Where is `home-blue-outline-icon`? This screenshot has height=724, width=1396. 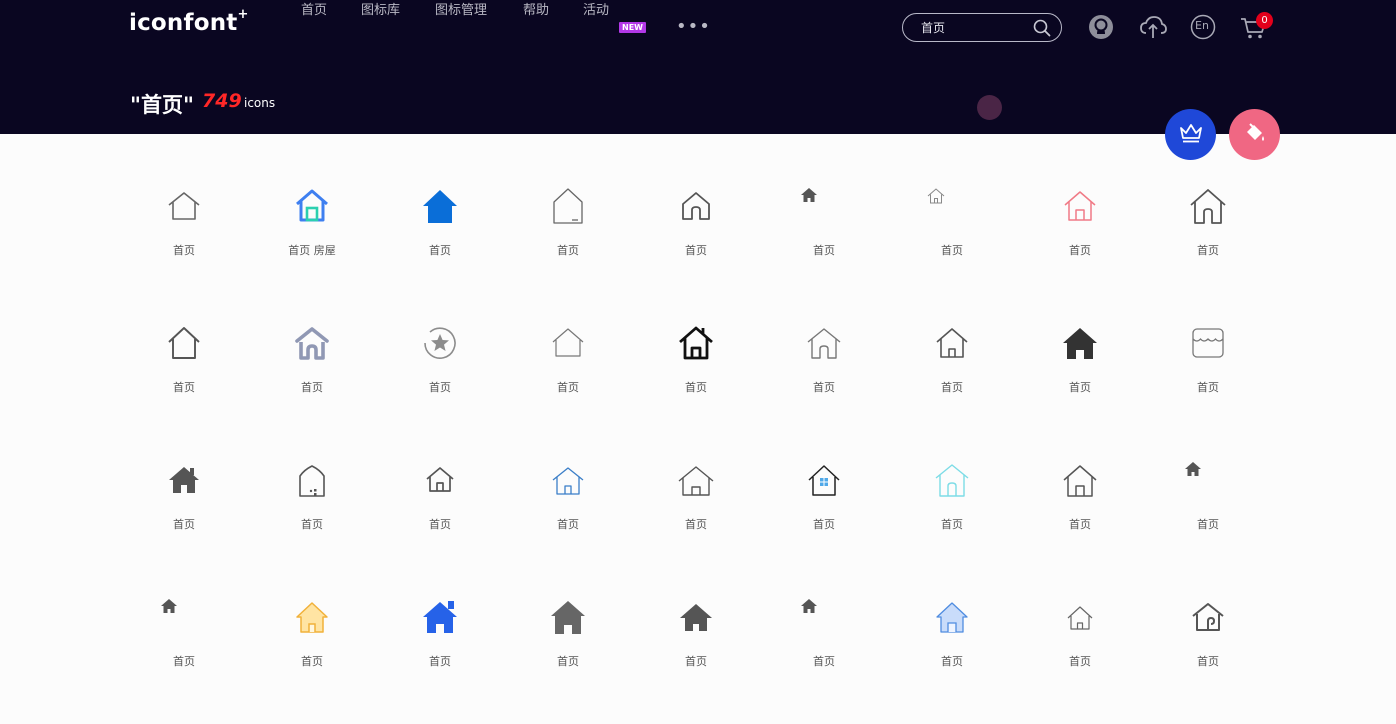 home-blue-outline-icon is located at coordinates (568, 480).